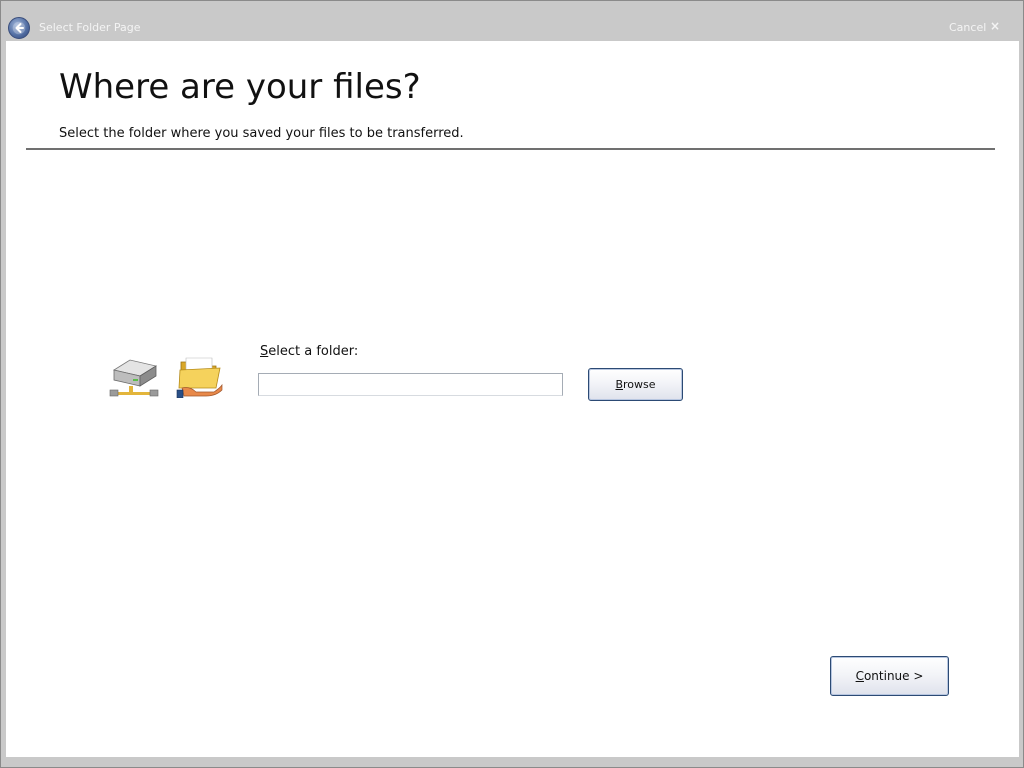  Describe the element at coordinates (859, 676) in the screenshot. I see `continue-mnemonic: C` at that location.